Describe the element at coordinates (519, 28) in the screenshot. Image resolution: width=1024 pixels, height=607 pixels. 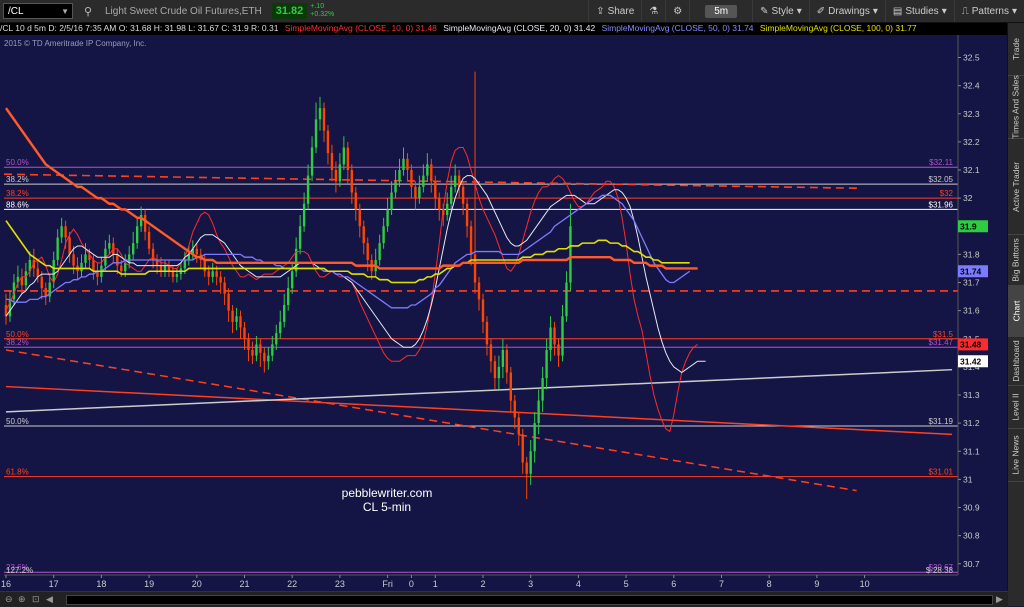
I see `sma20-legend: SimpleMovingAvg (CLOSE, 20, 0) 31.42` at that location.